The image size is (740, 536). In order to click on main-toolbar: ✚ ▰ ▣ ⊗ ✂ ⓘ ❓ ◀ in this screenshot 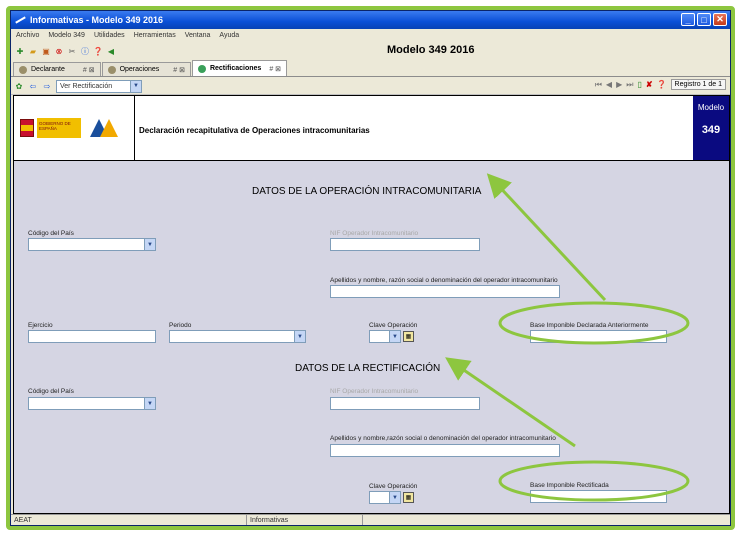, I will do `click(370, 51)`.